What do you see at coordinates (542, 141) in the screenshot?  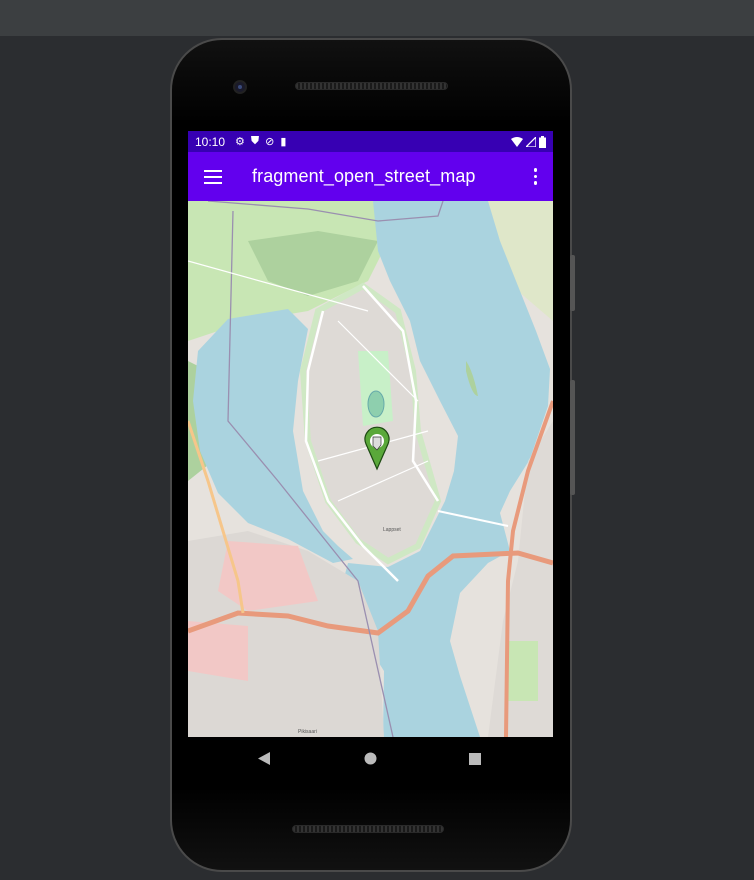 I see `battery-icon` at bounding box center [542, 141].